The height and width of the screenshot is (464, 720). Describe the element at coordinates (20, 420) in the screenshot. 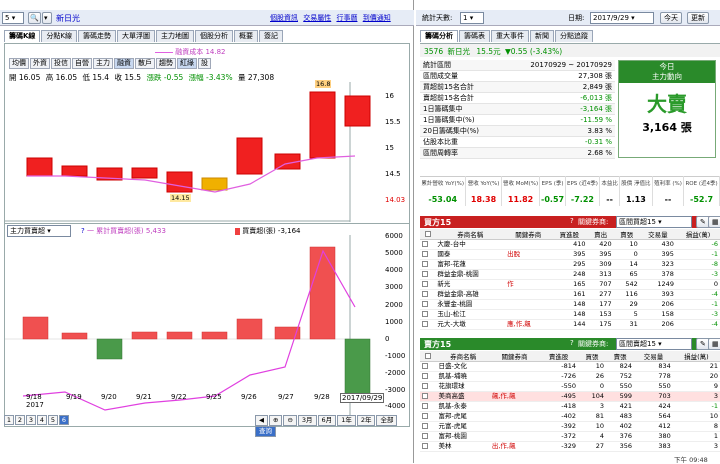

I see `page-2: 2` at that location.